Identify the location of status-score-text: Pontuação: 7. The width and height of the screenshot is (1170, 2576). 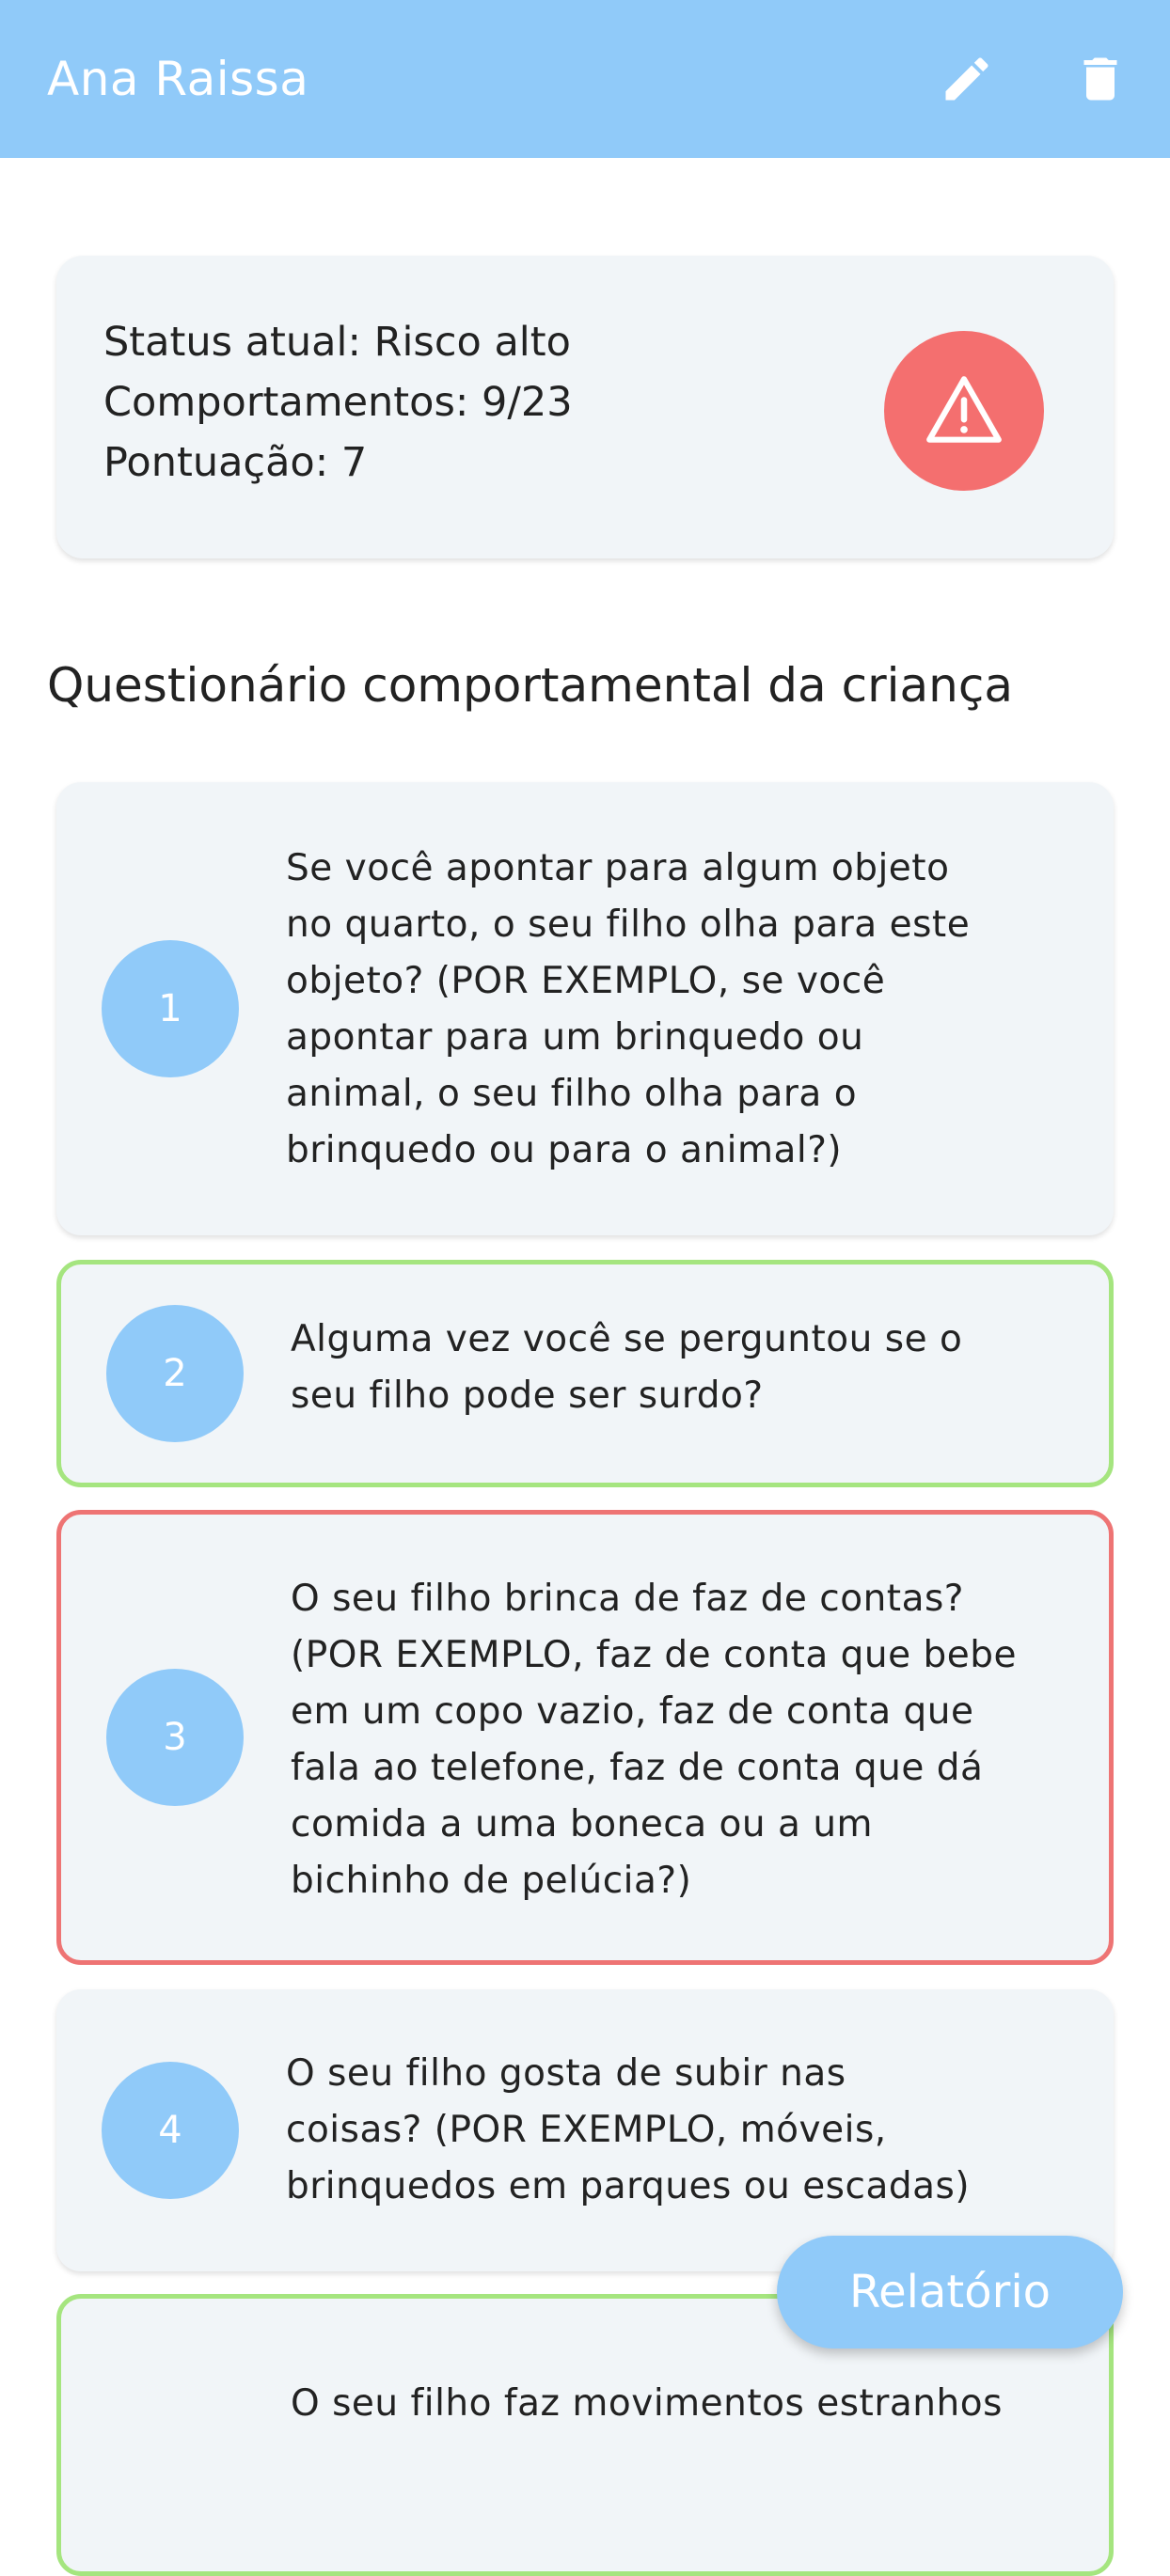
(235, 463).